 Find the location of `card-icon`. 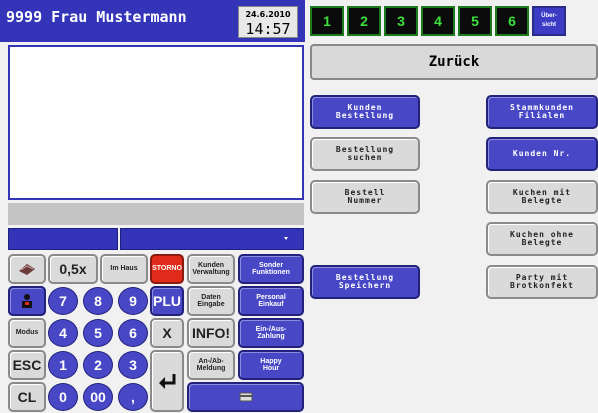

card-icon is located at coordinates (245, 397).